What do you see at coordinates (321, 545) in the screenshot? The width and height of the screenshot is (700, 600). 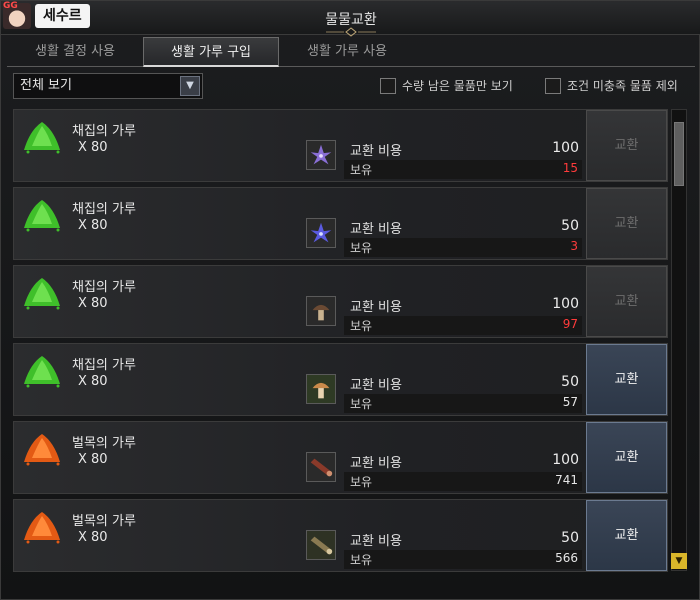 I see `brown-log-icon` at bounding box center [321, 545].